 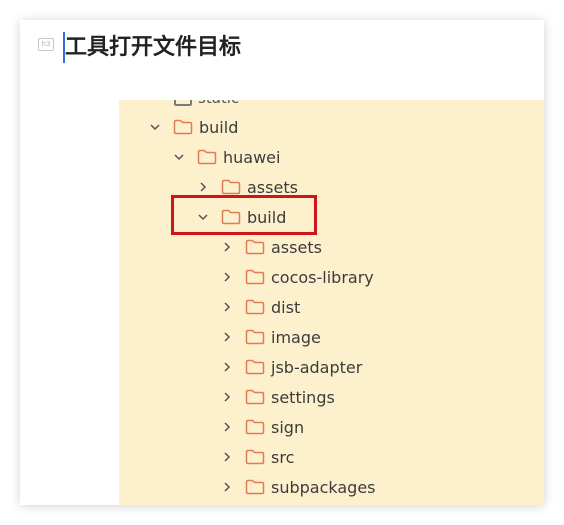 What do you see at coordinates (286, 307) in the screenshot?
I see `tree-item-label: dist` at bounding box center [286, 307].